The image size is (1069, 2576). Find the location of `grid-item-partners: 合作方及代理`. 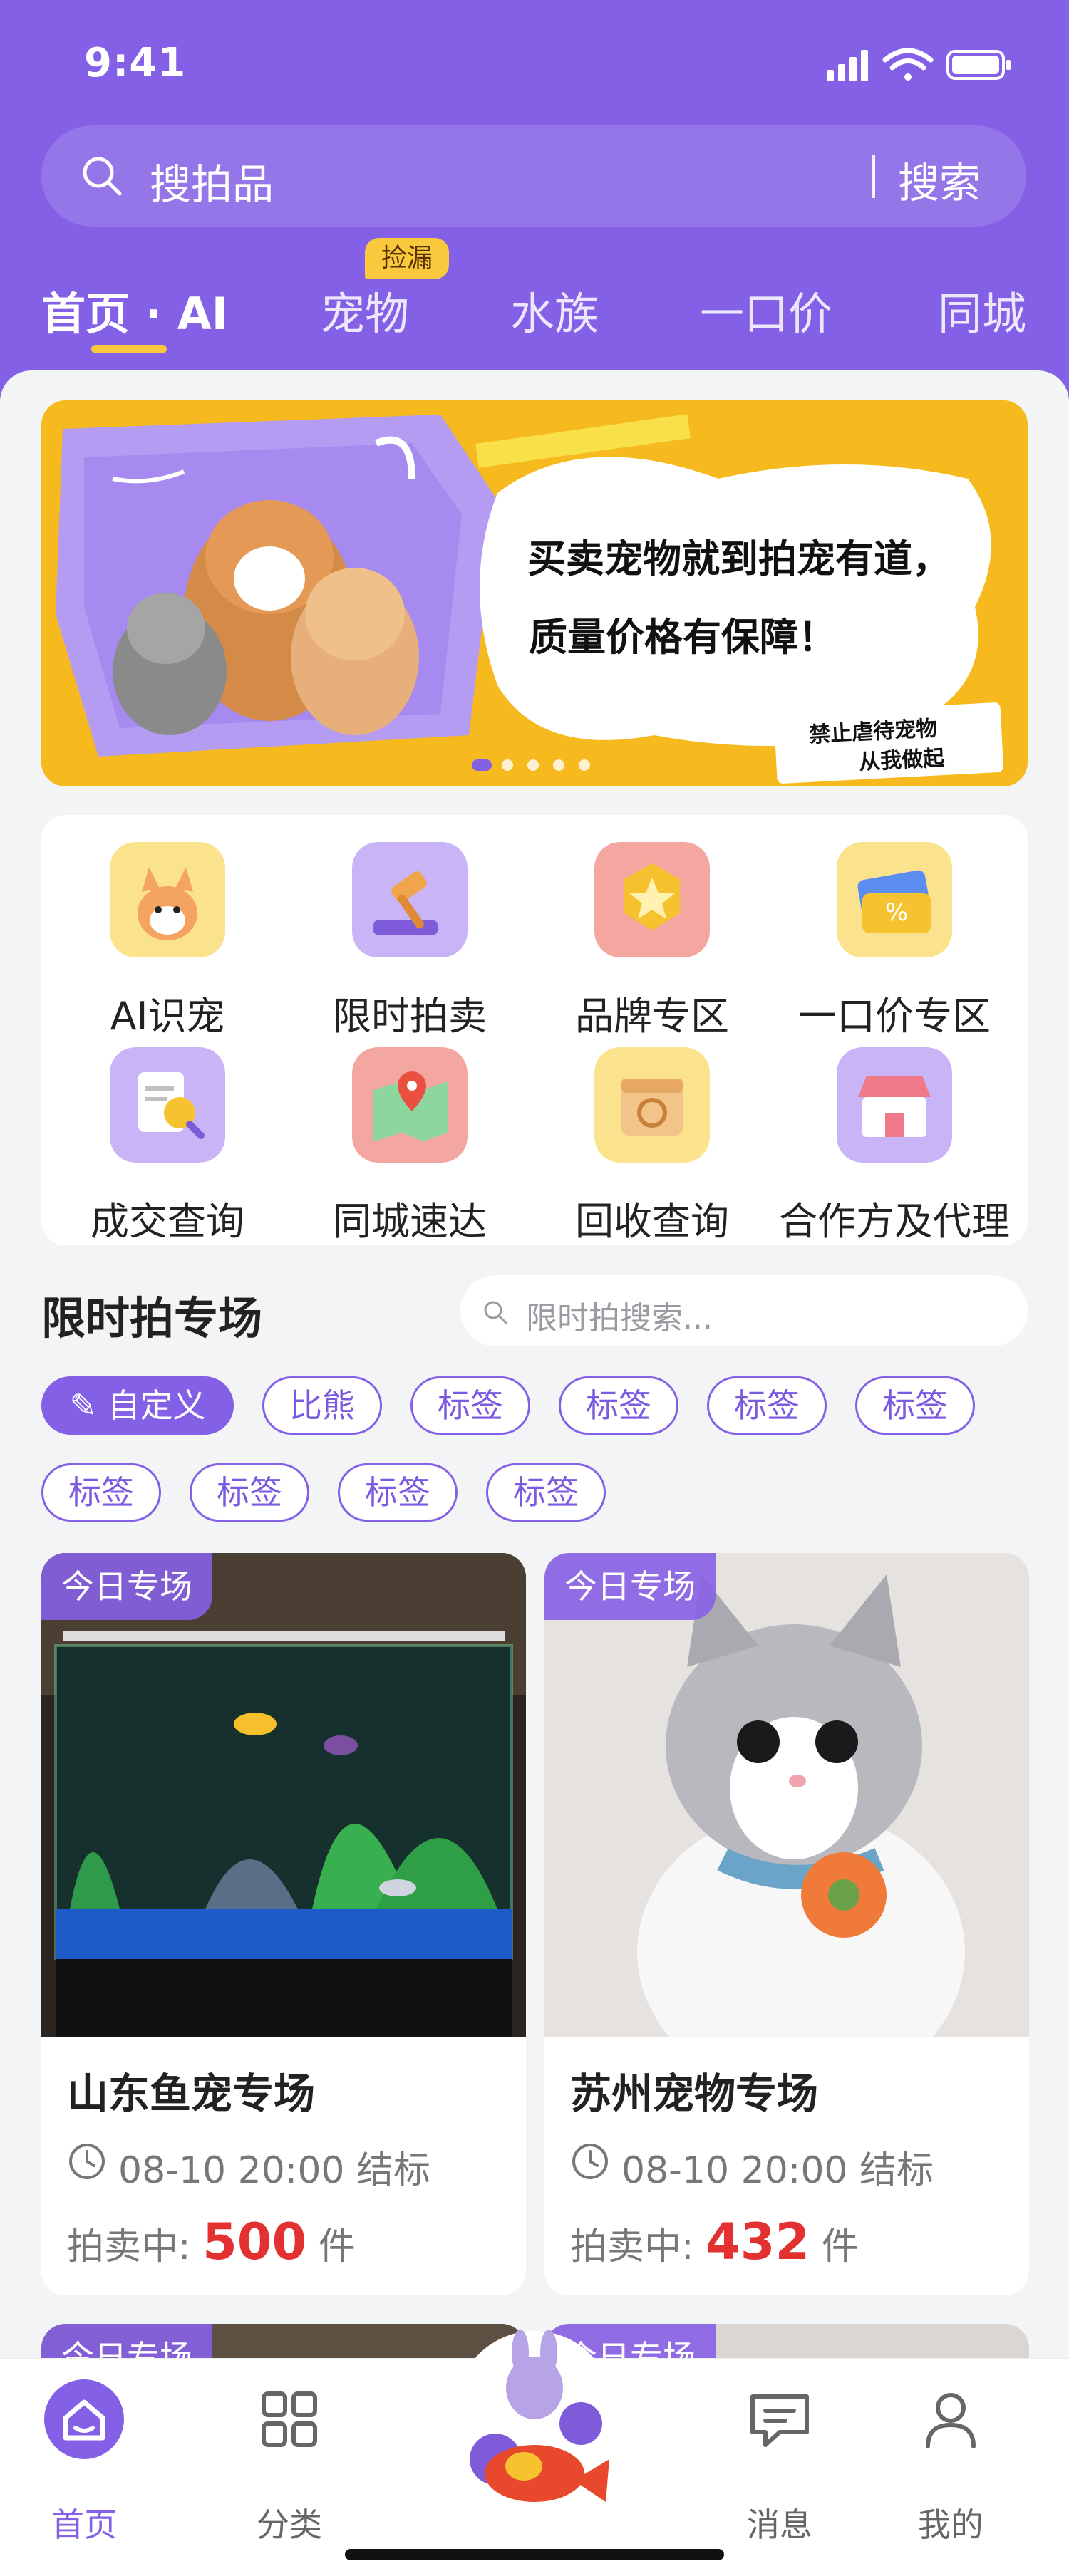

grid-item-partners: 合作方及代理 is located at coordinates (894, 1145).